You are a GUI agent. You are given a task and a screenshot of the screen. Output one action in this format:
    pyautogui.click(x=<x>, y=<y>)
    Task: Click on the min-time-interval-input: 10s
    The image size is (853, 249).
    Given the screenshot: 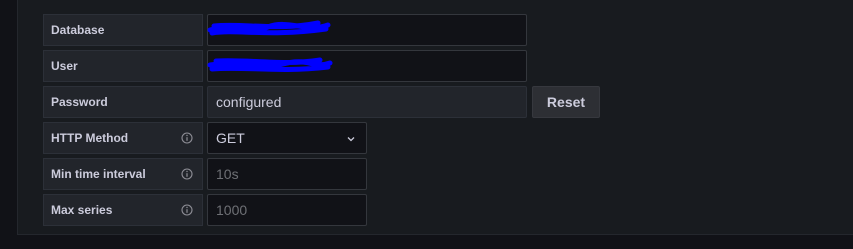 What is the action you would take?
    pyautogui.click(x=287, y=174)
    